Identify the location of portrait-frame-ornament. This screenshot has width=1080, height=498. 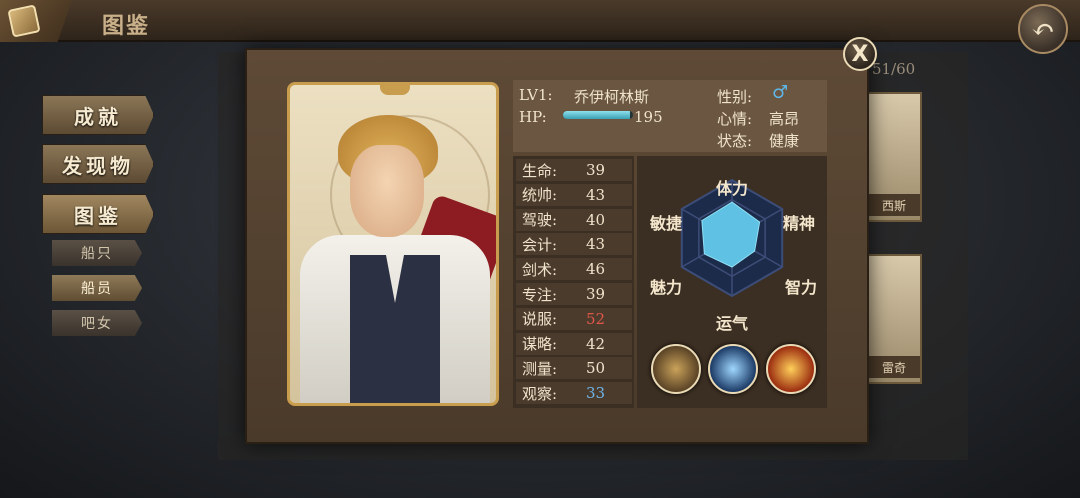
(395, 90).